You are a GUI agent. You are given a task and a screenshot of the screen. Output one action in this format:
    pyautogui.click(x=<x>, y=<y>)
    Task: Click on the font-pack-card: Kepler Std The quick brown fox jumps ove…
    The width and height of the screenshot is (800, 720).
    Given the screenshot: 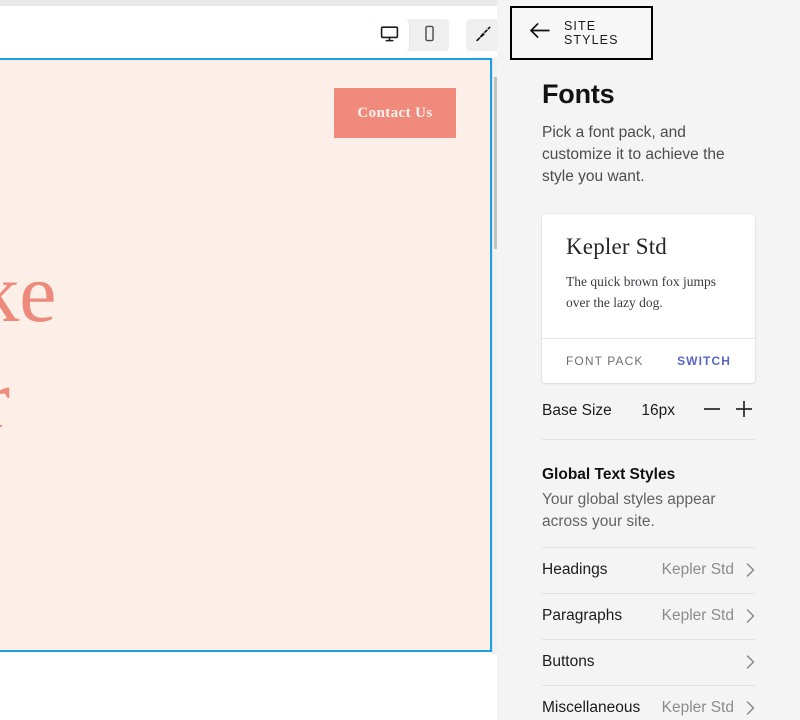 What is the action you would take?
    pyautogui.click(x=648, y=298)
    